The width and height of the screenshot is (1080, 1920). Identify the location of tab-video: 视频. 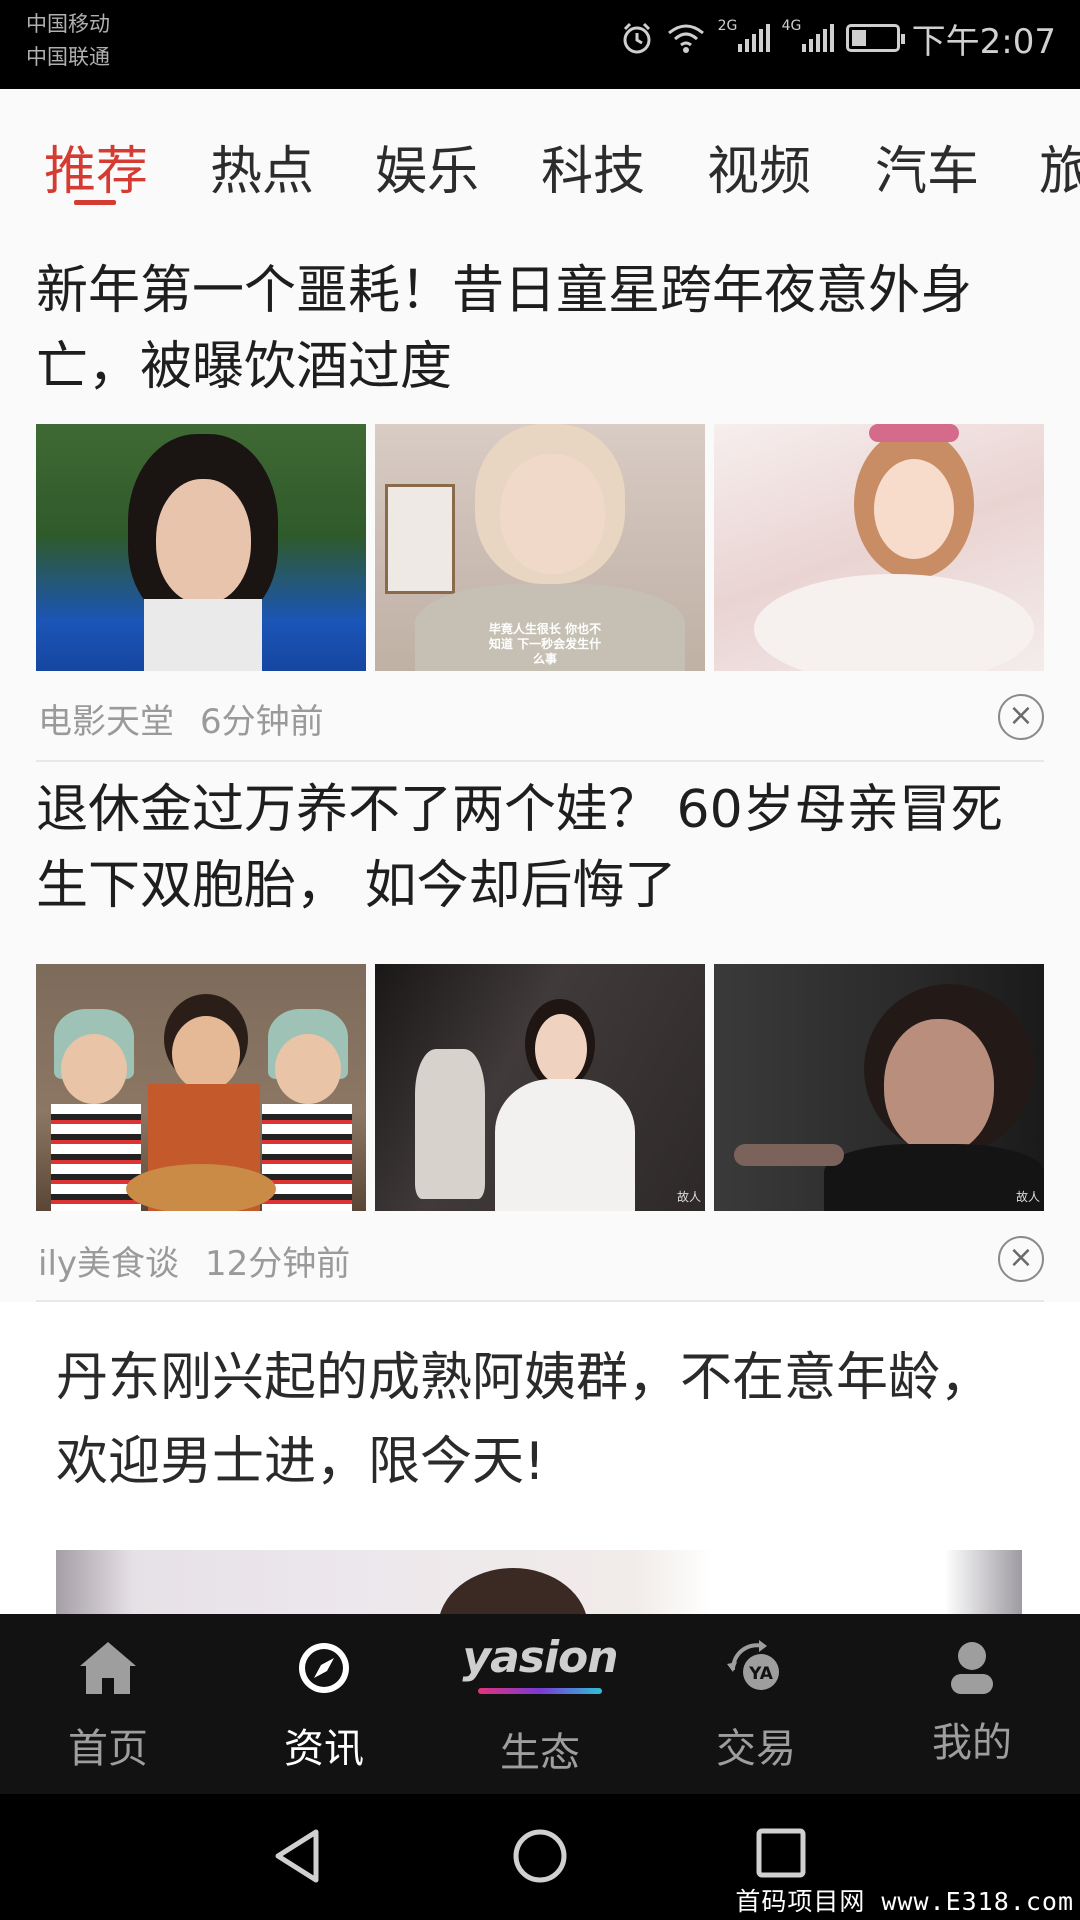
(759, 166).